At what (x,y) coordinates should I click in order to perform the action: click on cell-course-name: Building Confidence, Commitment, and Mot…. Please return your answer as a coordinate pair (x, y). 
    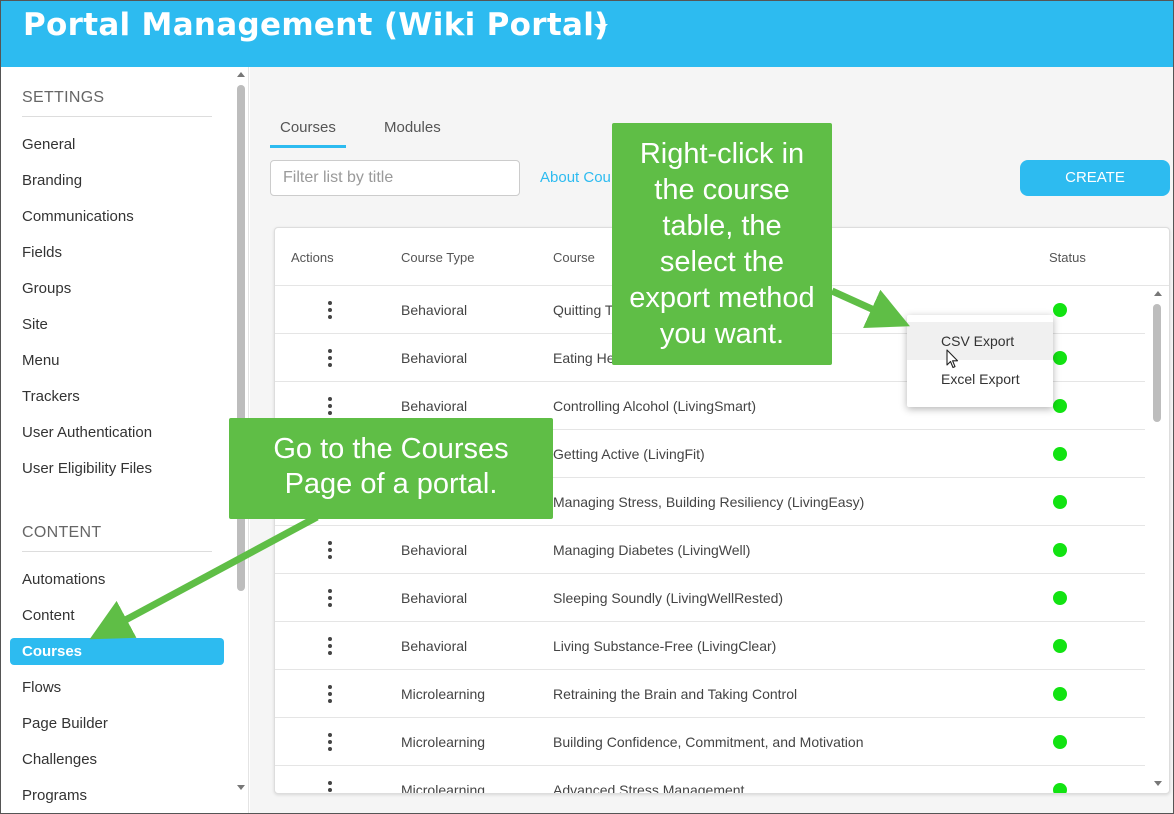
    Looking at the image, I should click on (708, 742).